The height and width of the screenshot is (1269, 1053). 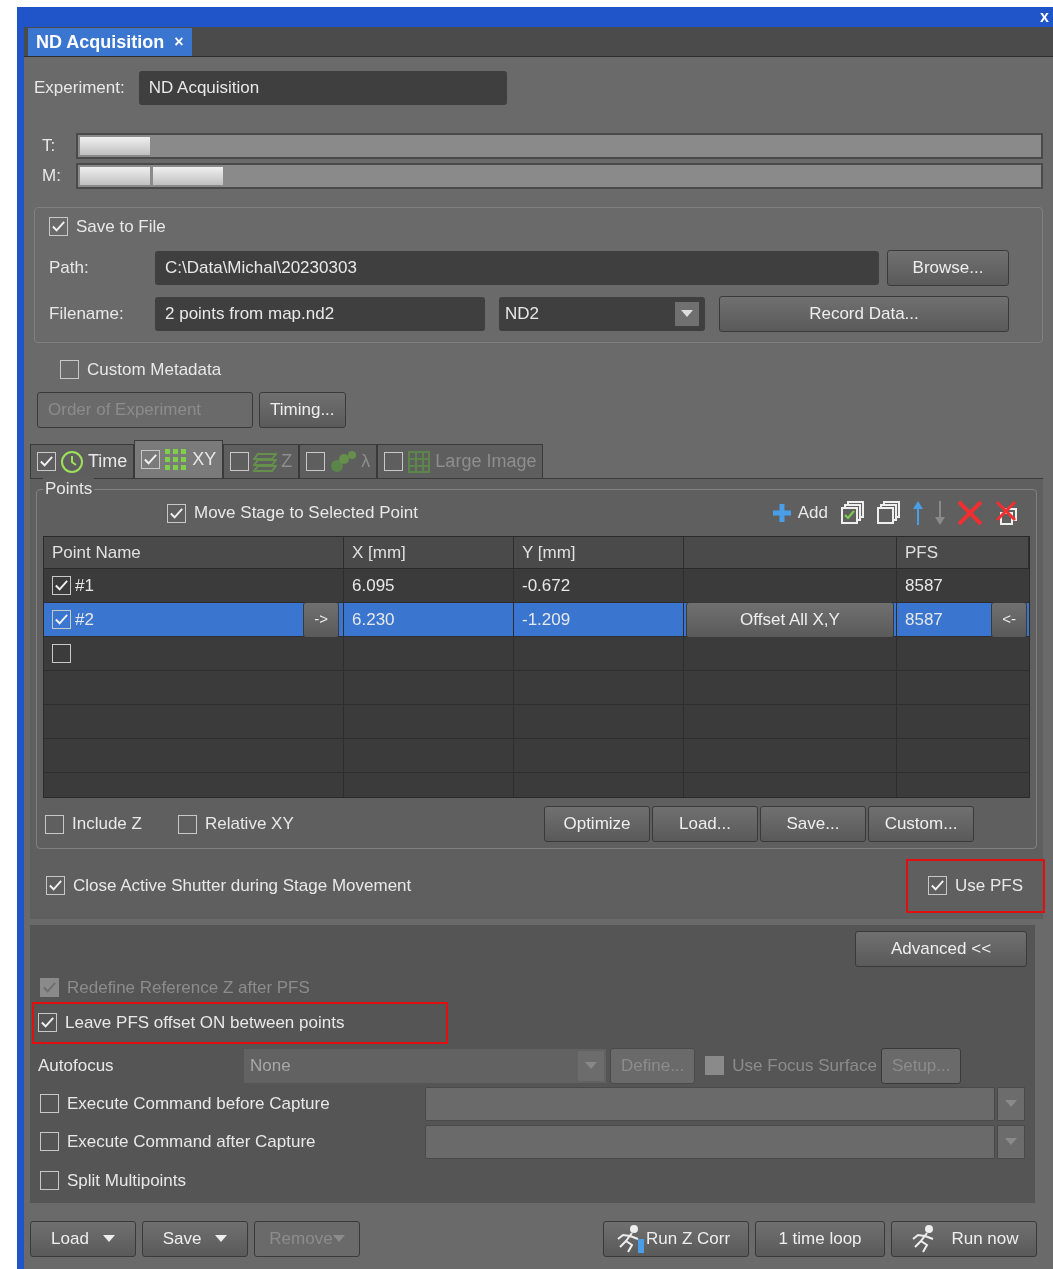 What do you see at coordinates (84, 619) in the screenshot?
I see `table-cell-text: #2` at bounding box center [84, 619].